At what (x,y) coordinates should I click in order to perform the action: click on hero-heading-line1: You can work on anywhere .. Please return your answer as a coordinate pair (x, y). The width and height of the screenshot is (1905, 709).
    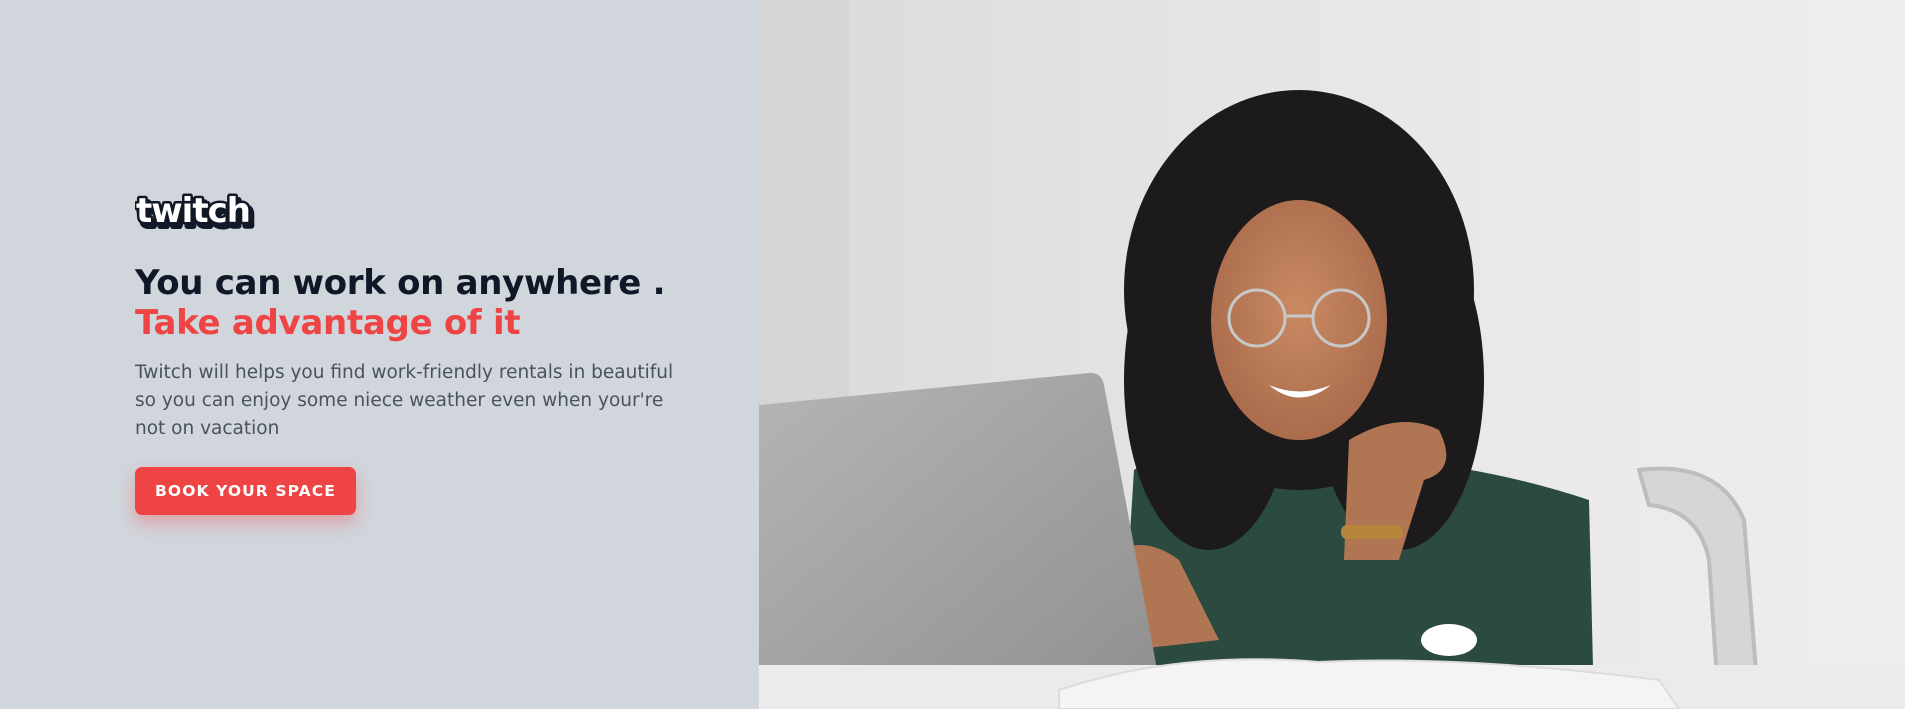
    Looking at the image, I should click on (400, 283).